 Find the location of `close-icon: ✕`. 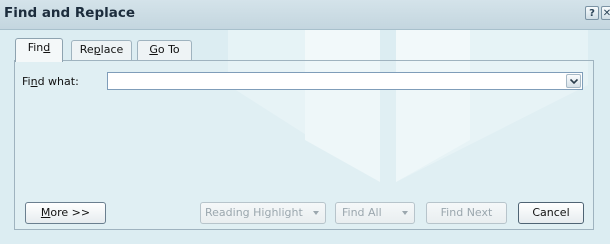

close-icon: ✕ is located at coordinates (606, 13).